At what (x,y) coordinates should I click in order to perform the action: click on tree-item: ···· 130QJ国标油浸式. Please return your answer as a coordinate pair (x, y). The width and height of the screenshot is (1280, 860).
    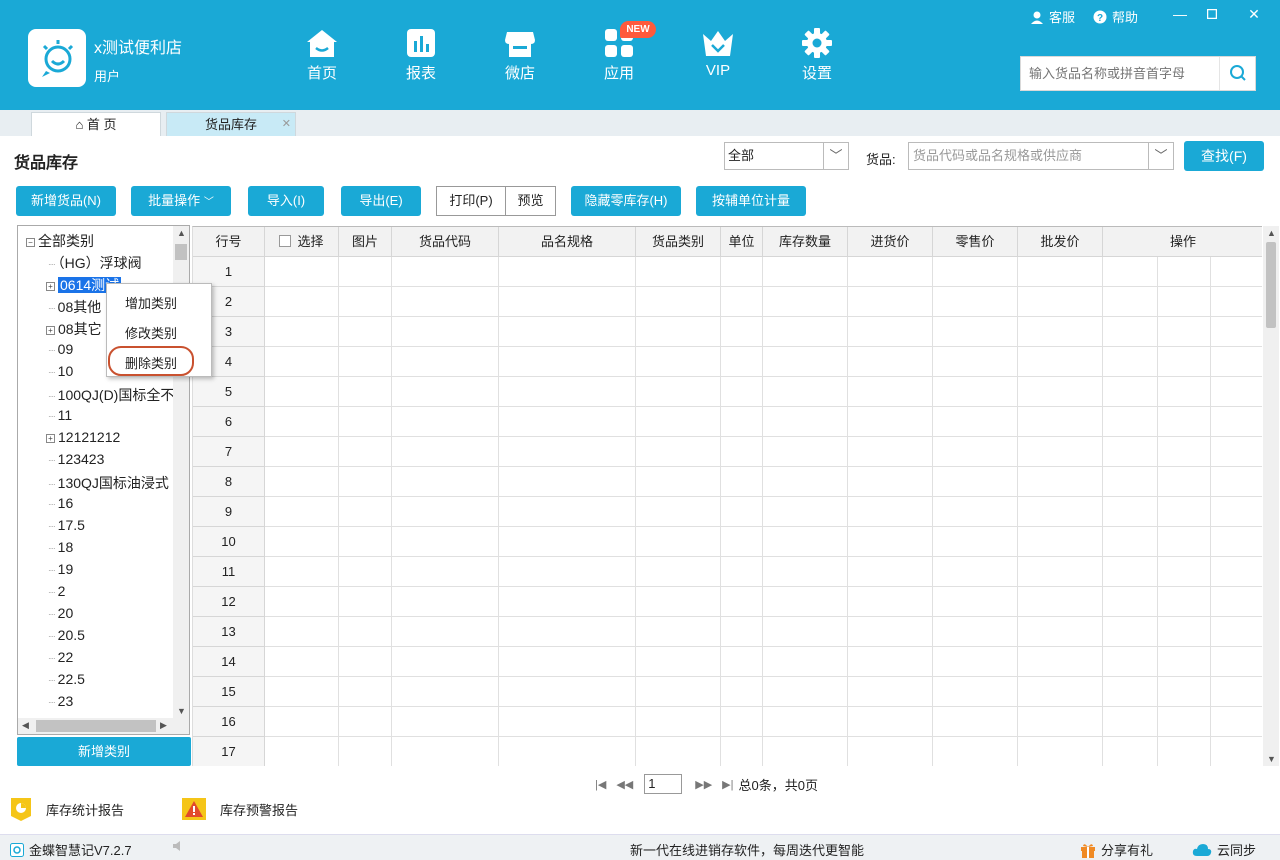
    Looking at the image, I should click on (108, 483).